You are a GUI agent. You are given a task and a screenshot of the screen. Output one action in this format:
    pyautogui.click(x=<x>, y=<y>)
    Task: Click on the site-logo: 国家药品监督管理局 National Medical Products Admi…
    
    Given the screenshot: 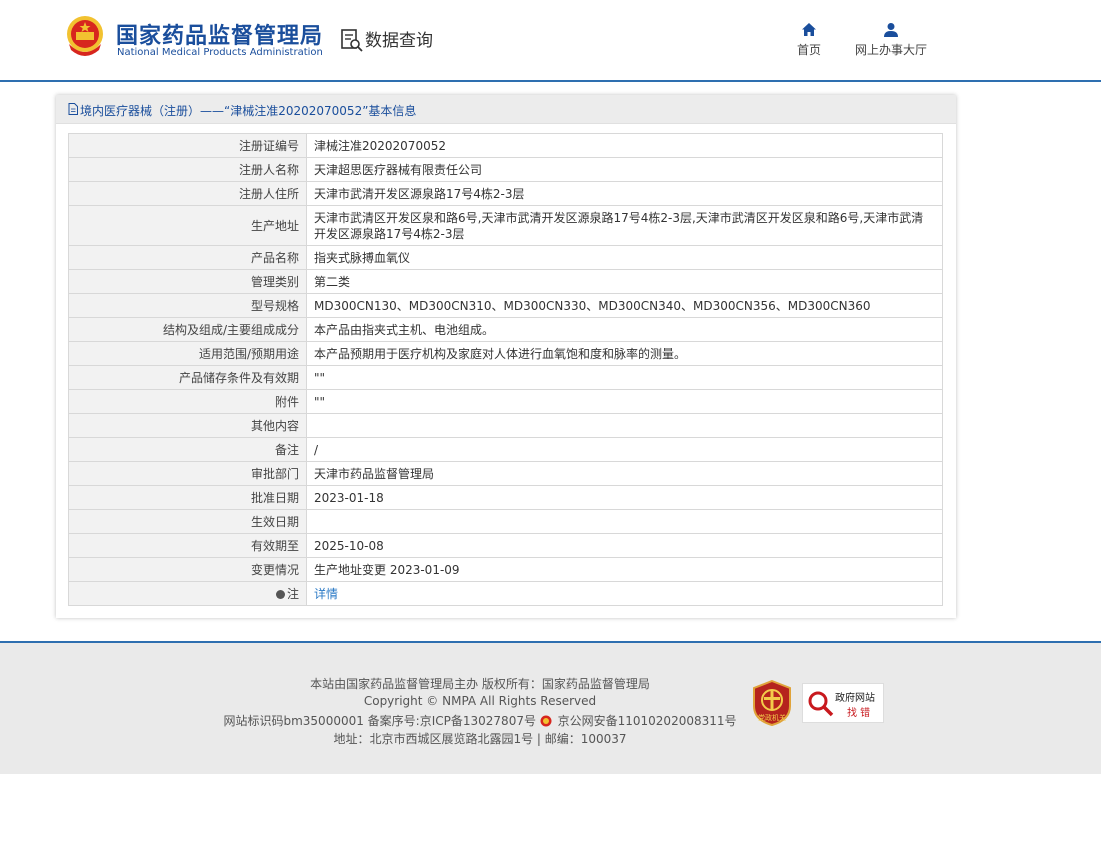 What is the action you would take?
    pyautogui.click(x=193, y=38)
    